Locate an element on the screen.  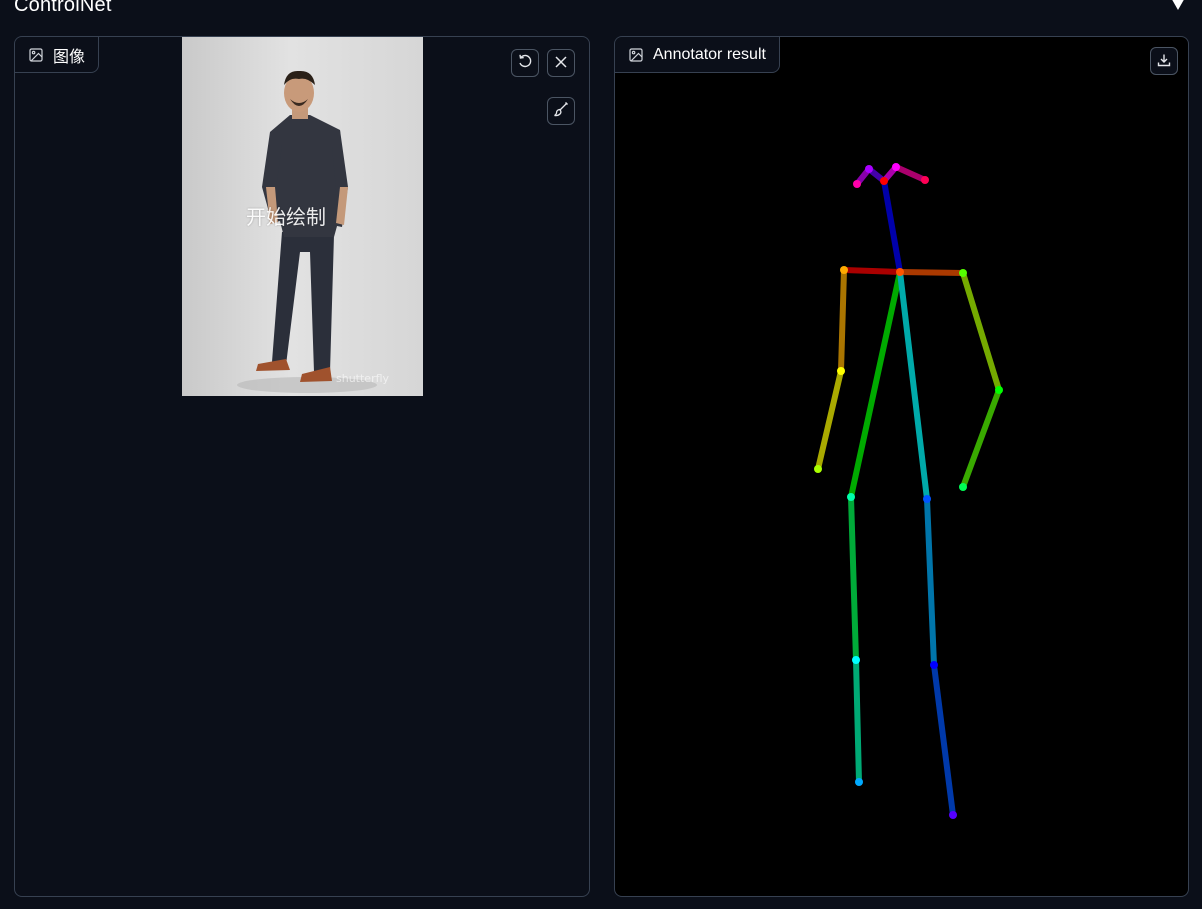
input-image-label-text: 图像 is located at coordinates (69, 57).